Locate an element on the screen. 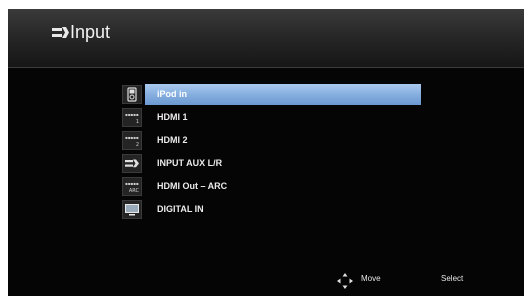 The height and width of the screenshot is (304, 532). menu-item-hdmi-1: ▪▪▪▪▪ 1 HDMI 1 is located at coordinates (272, 117).